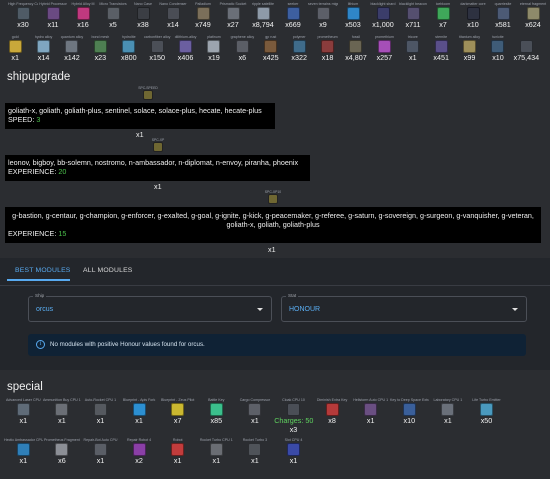 This screenshot has width=550, height=479. Describe the element at coordinates (15, 48) in the screenshot. I see `item-cell: gold x1` at that location.